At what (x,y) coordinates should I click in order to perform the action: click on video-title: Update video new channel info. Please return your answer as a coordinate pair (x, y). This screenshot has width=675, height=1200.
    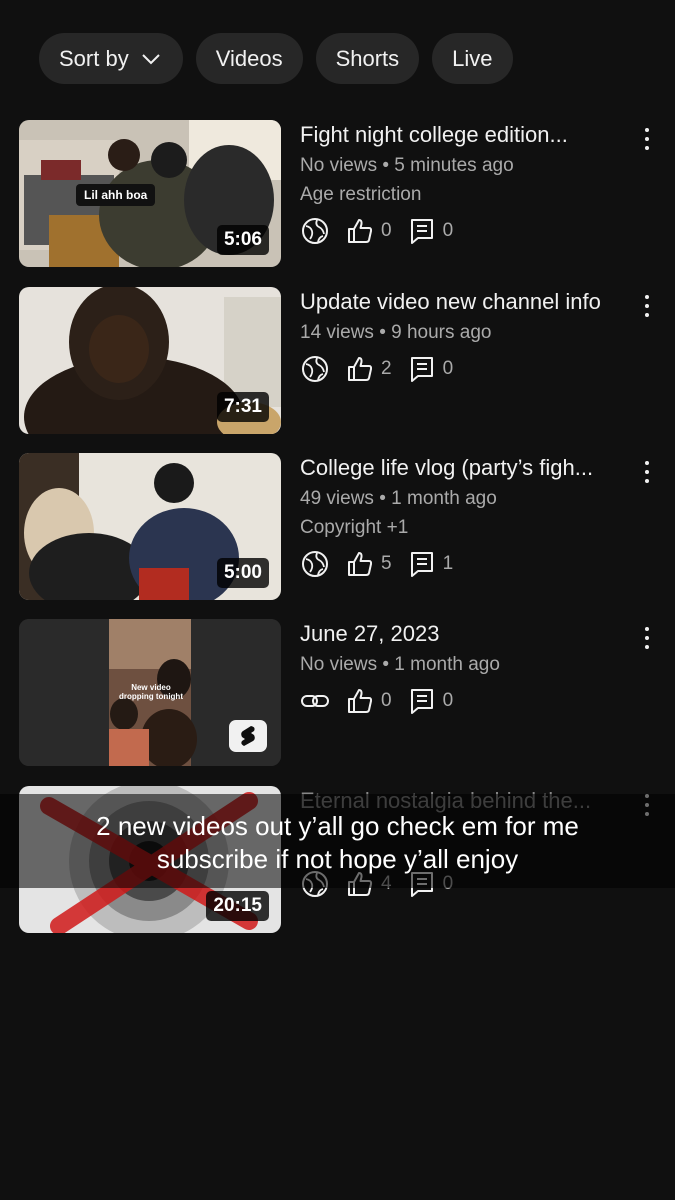
    Looking at the image, I should click on (465, 302).